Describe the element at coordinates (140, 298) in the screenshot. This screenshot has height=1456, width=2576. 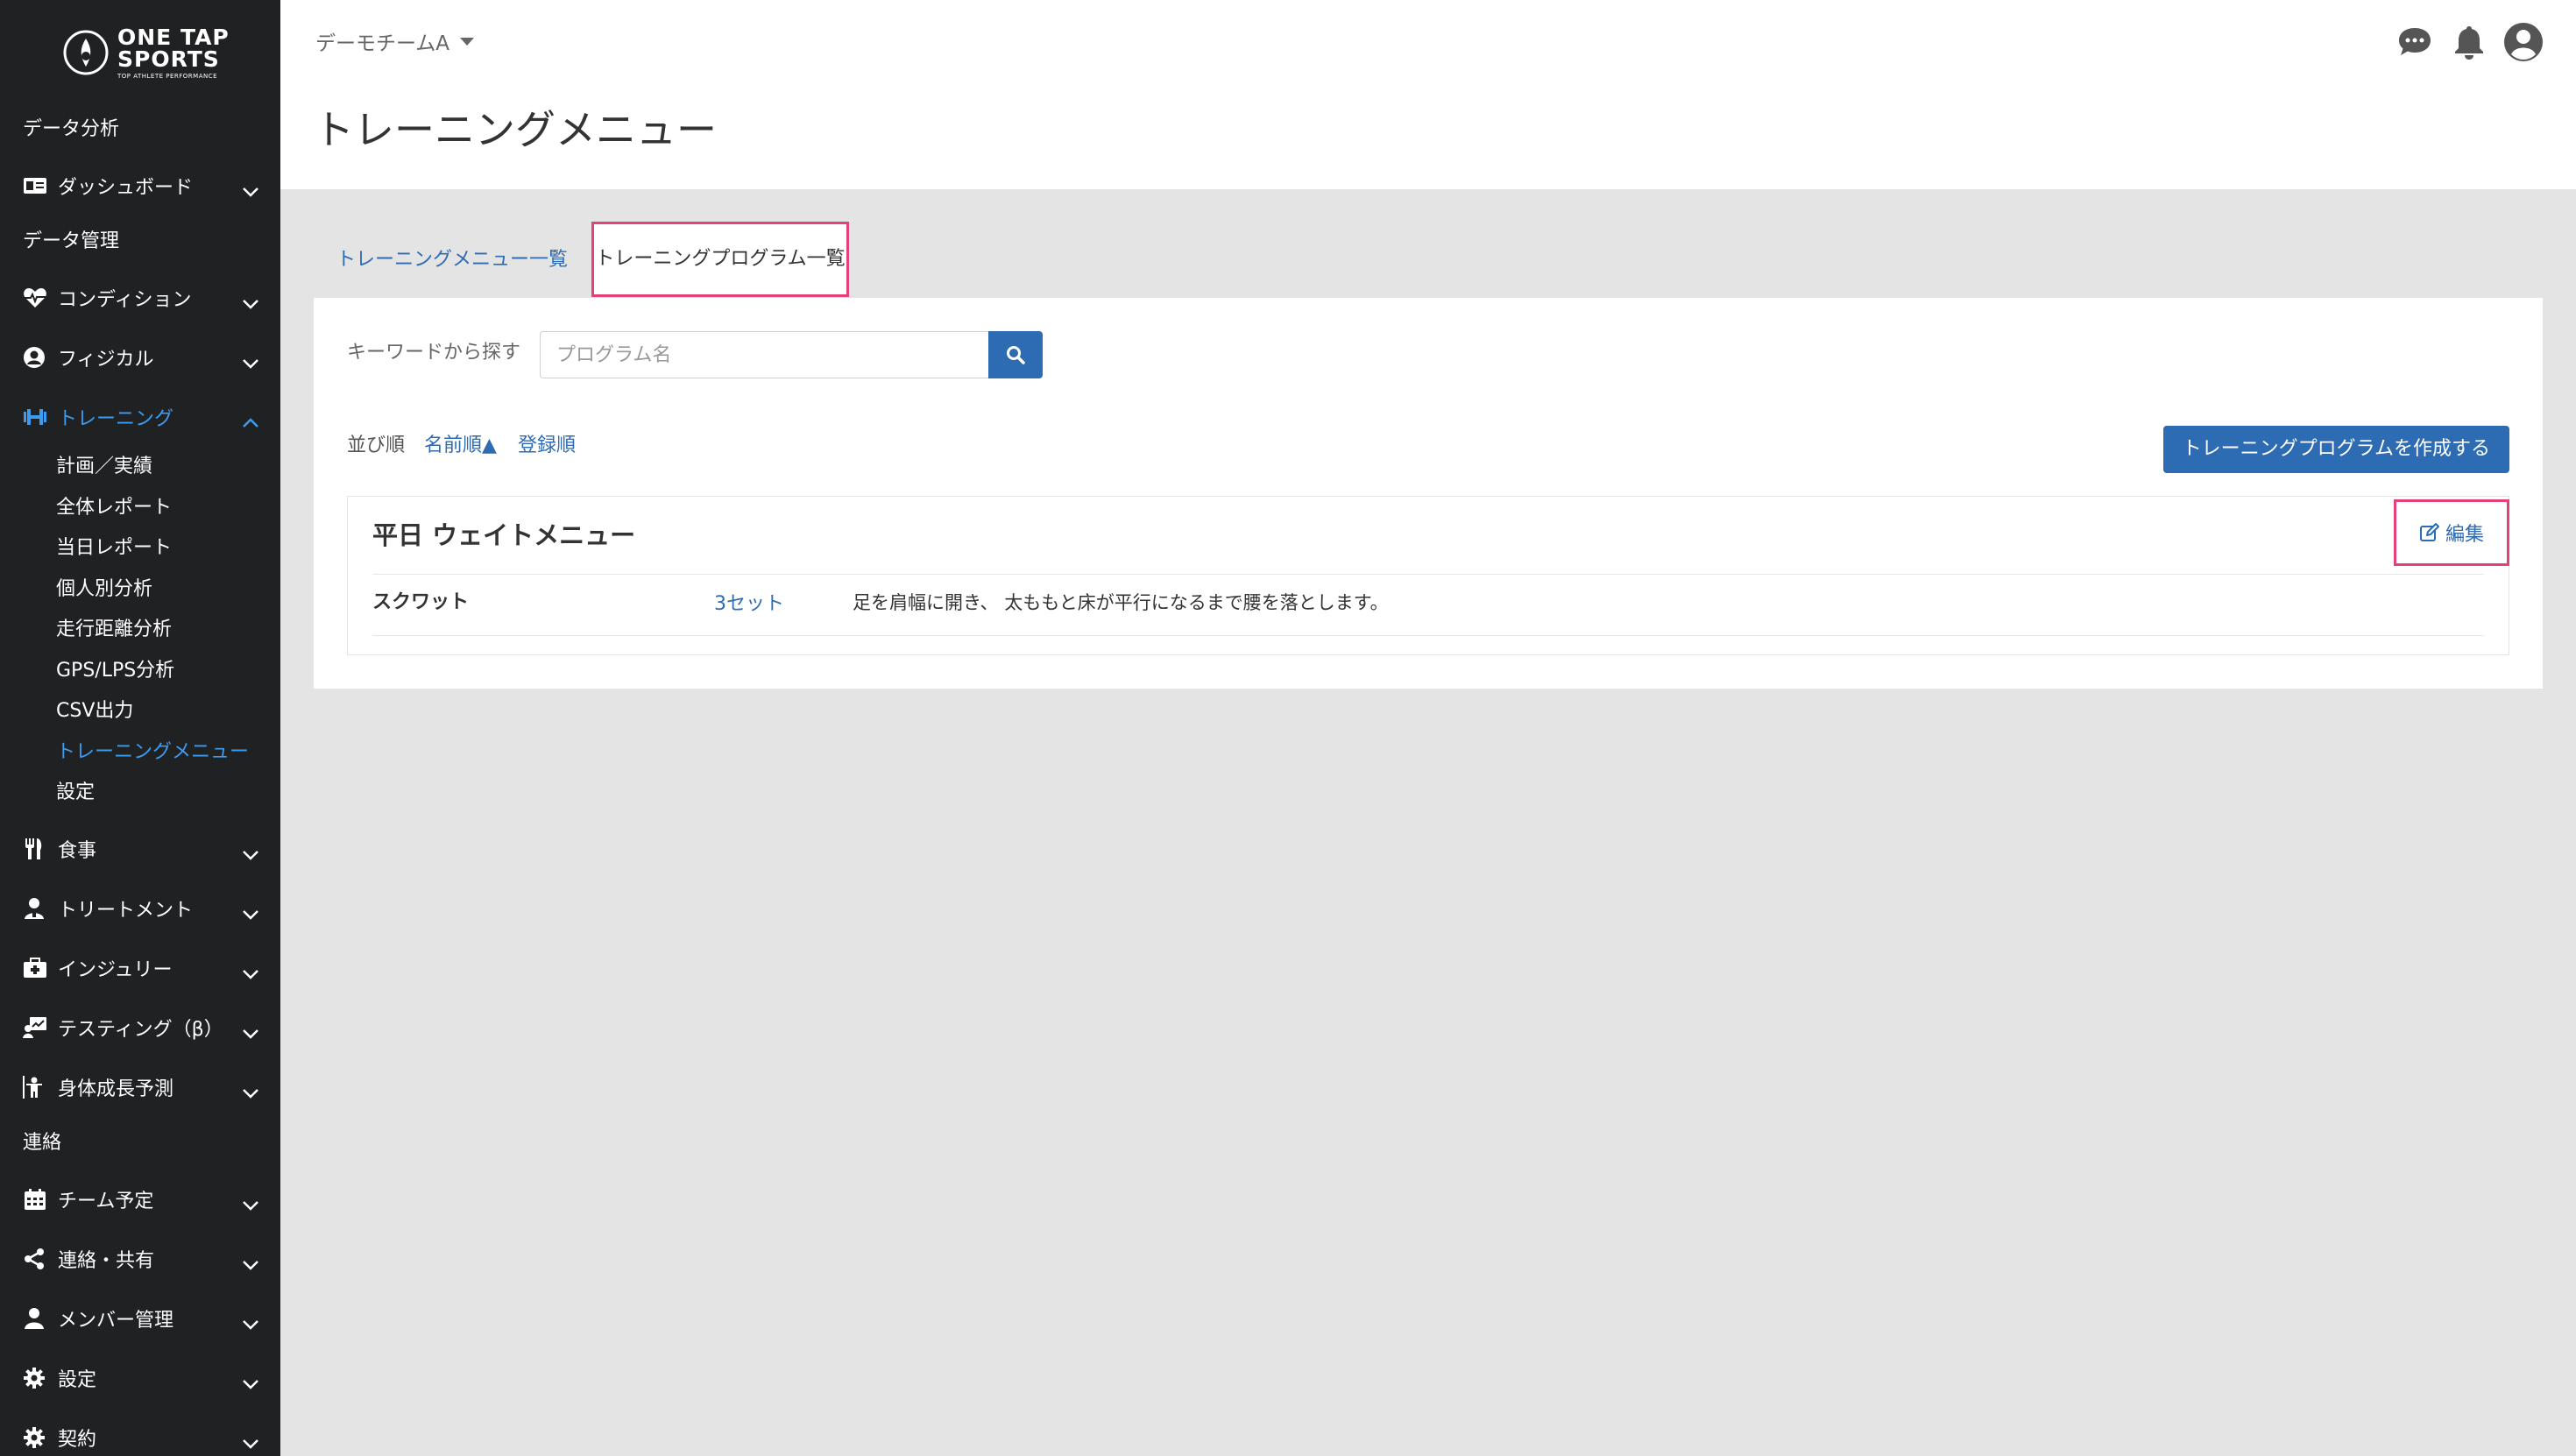
I see `sidebar-item-condition: コンディション` at that location.